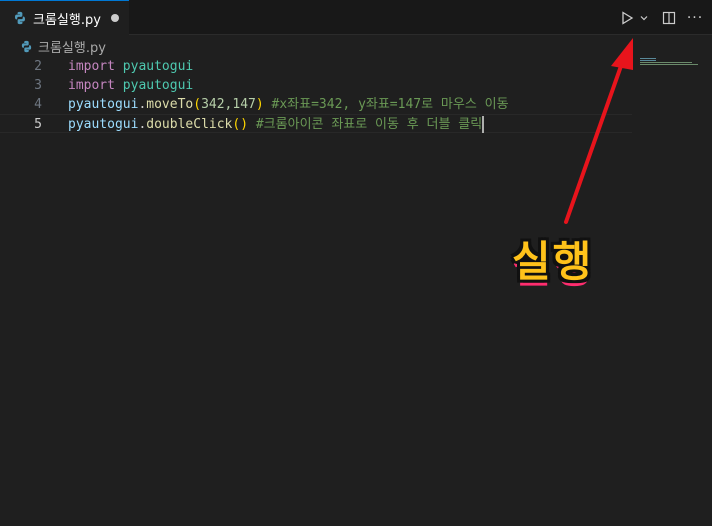  I want to click on chevron-down-icon, so click(644, 18).